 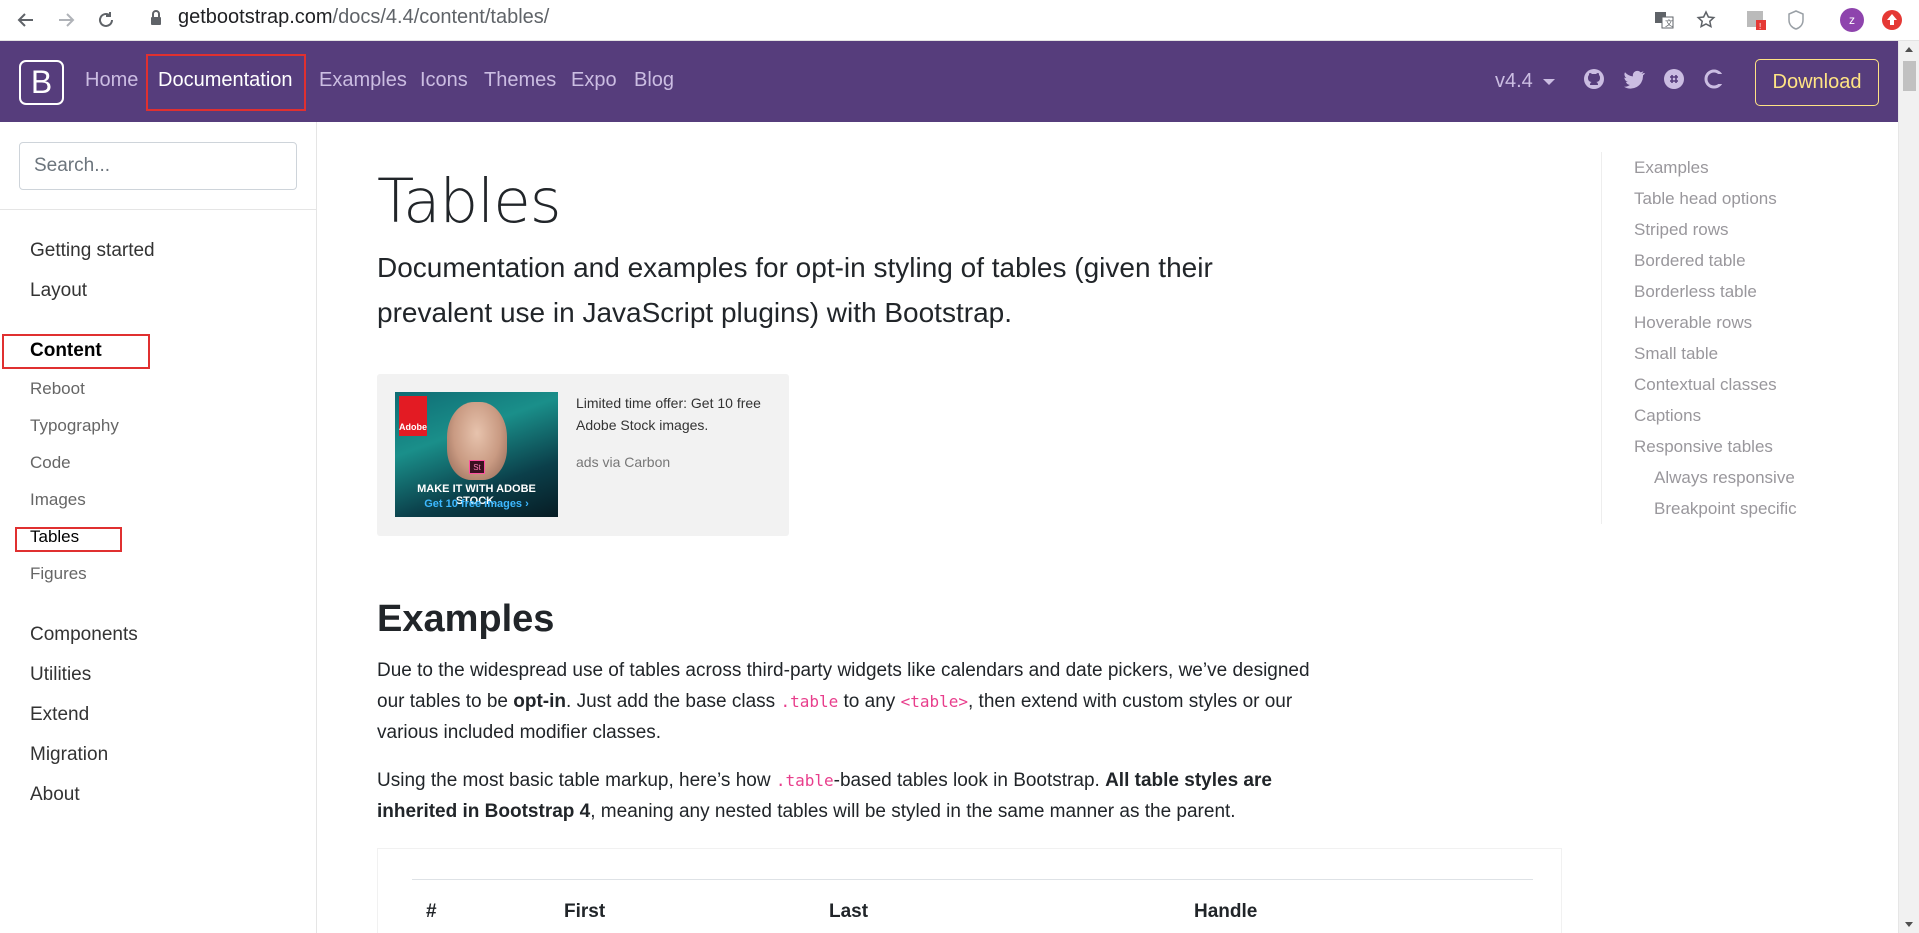 I want to click on translate-icon: 文, so click(x=1664, y=20).